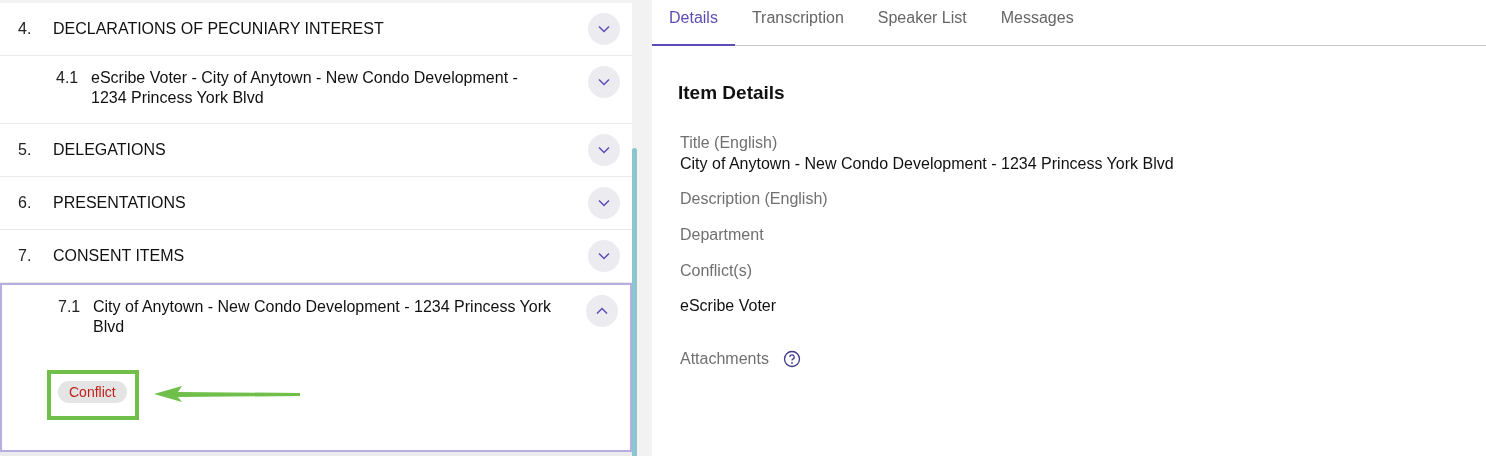 The width and height of the screenshot is (1486, 456). Describe the element at coordinates (729, 142) in the screenshot. I see `field-label: Title (English)` at that location.